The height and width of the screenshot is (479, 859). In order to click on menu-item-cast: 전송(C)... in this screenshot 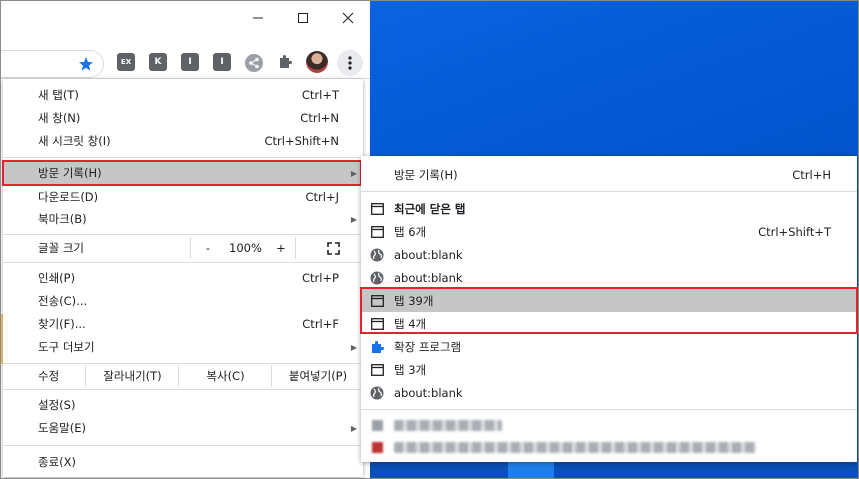, I will do `click(183, 301)`.